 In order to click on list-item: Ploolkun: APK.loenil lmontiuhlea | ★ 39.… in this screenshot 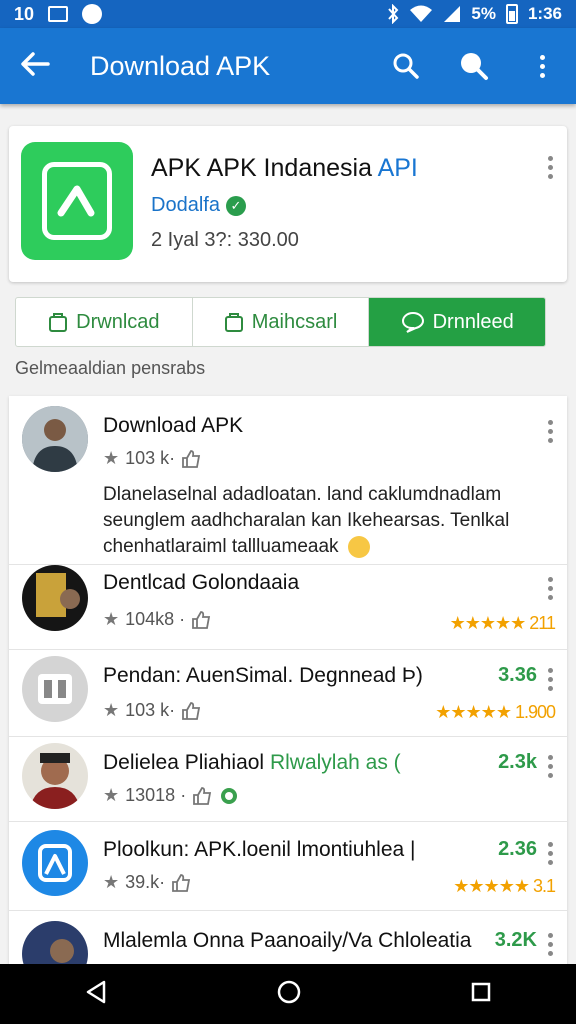, I will do `click(288, 866)`.